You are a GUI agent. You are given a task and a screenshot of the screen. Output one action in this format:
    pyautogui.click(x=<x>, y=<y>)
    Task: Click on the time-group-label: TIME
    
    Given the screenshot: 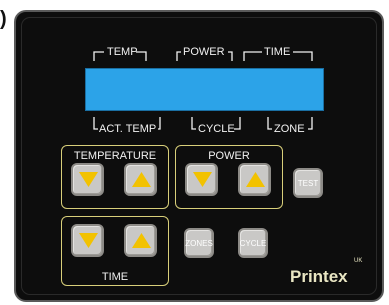 What is the action you would take?
    pyautogui.click(x=115, y=277)
    